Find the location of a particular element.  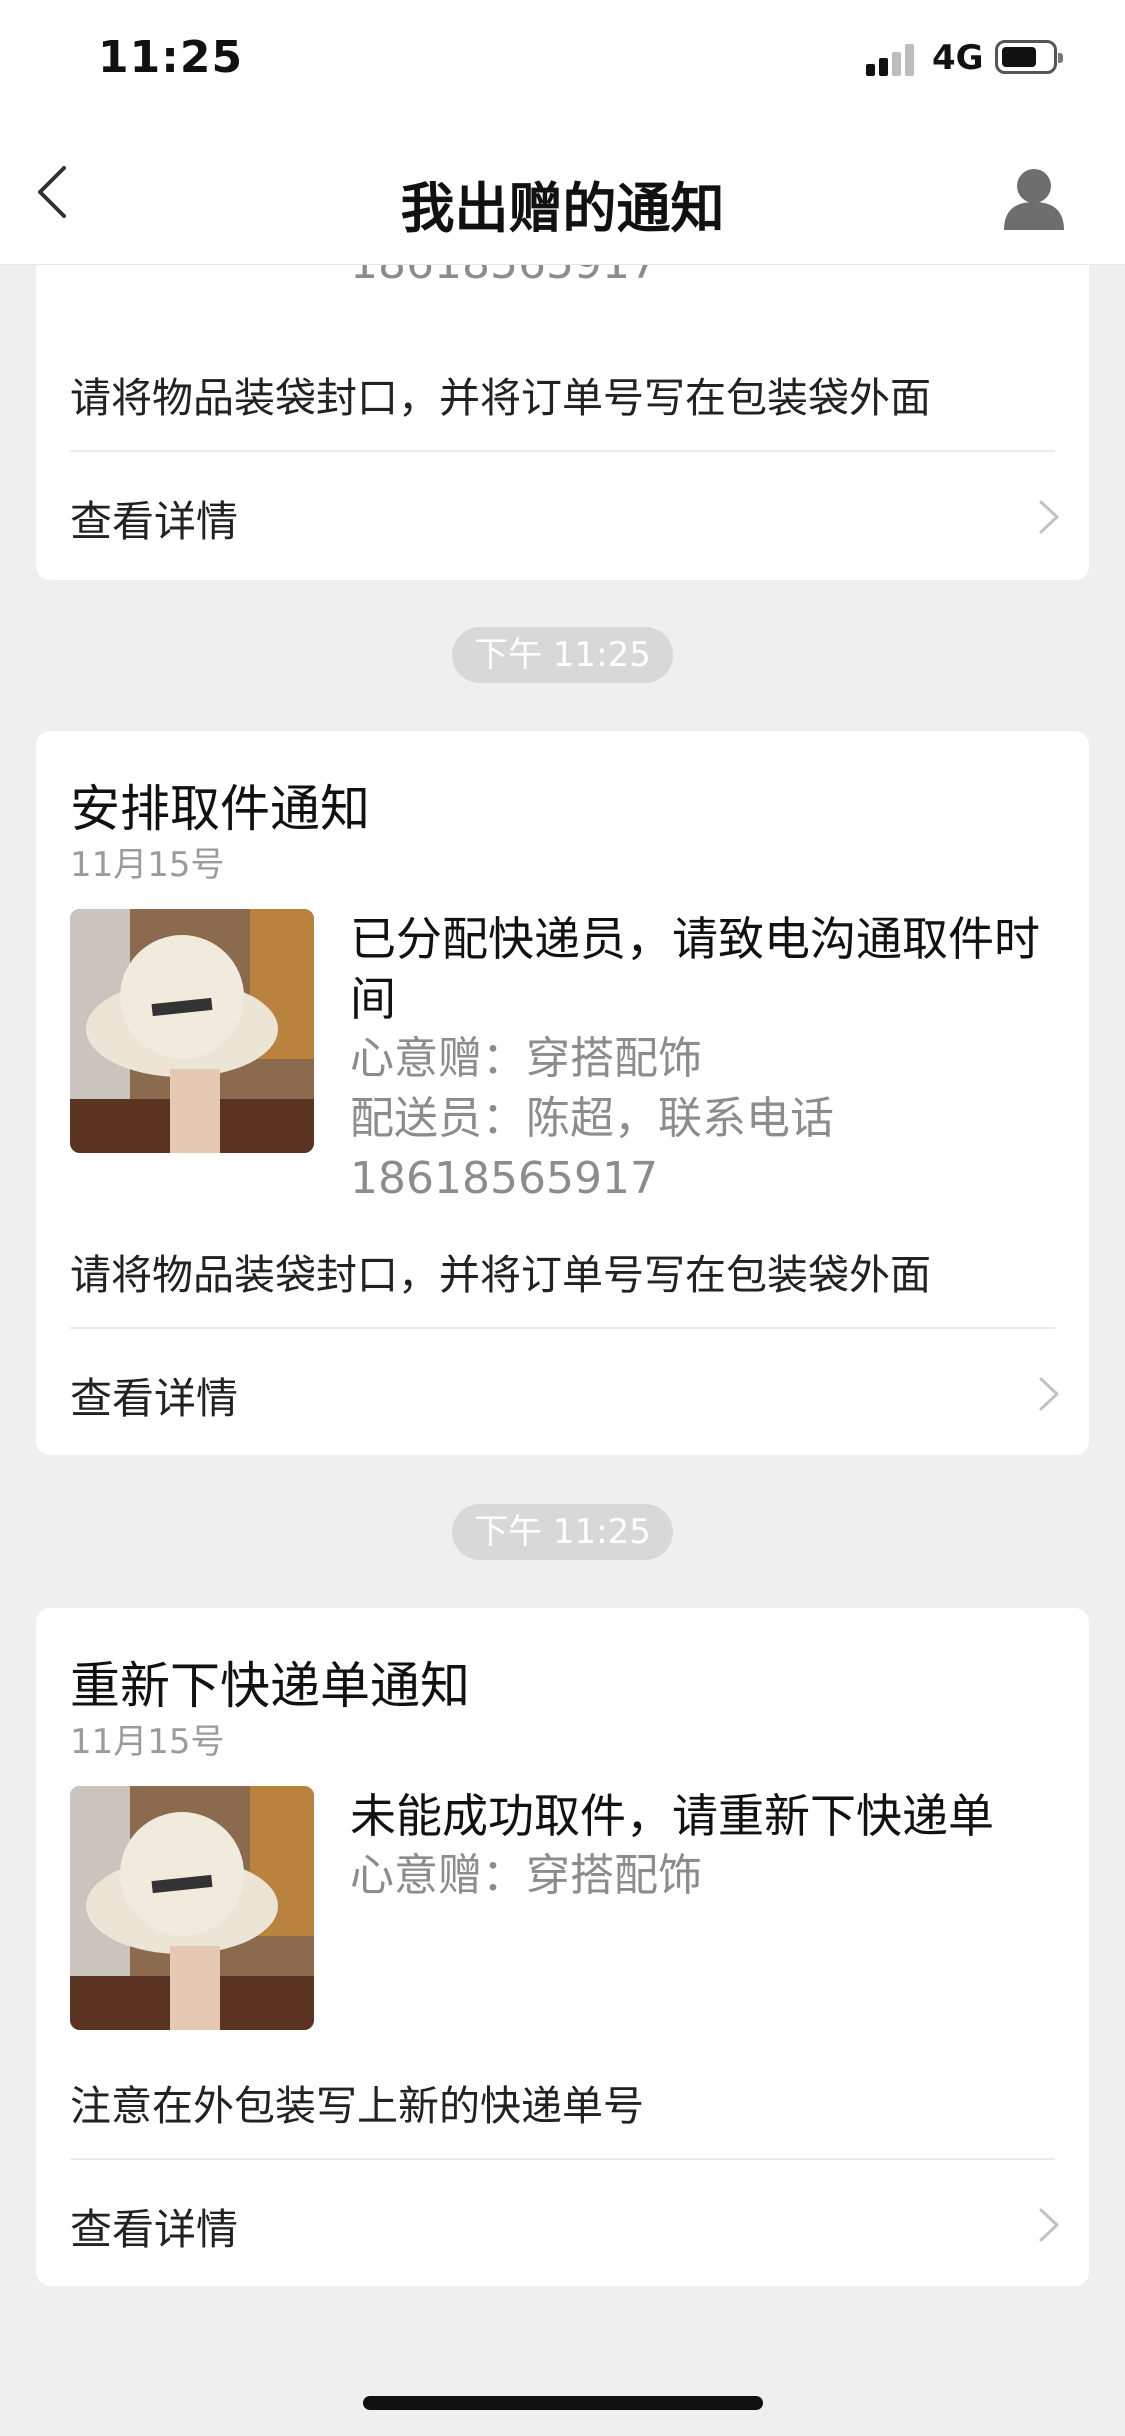

cellular-signal-icon is located at coordinates (891, 60).